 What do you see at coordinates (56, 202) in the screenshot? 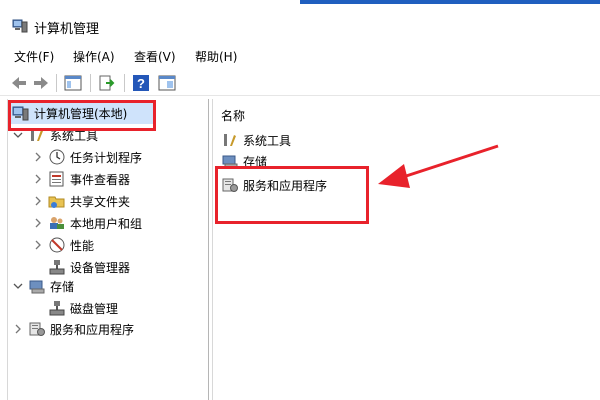
I see `shared-folder-icon` at bounding box center [56, 202].